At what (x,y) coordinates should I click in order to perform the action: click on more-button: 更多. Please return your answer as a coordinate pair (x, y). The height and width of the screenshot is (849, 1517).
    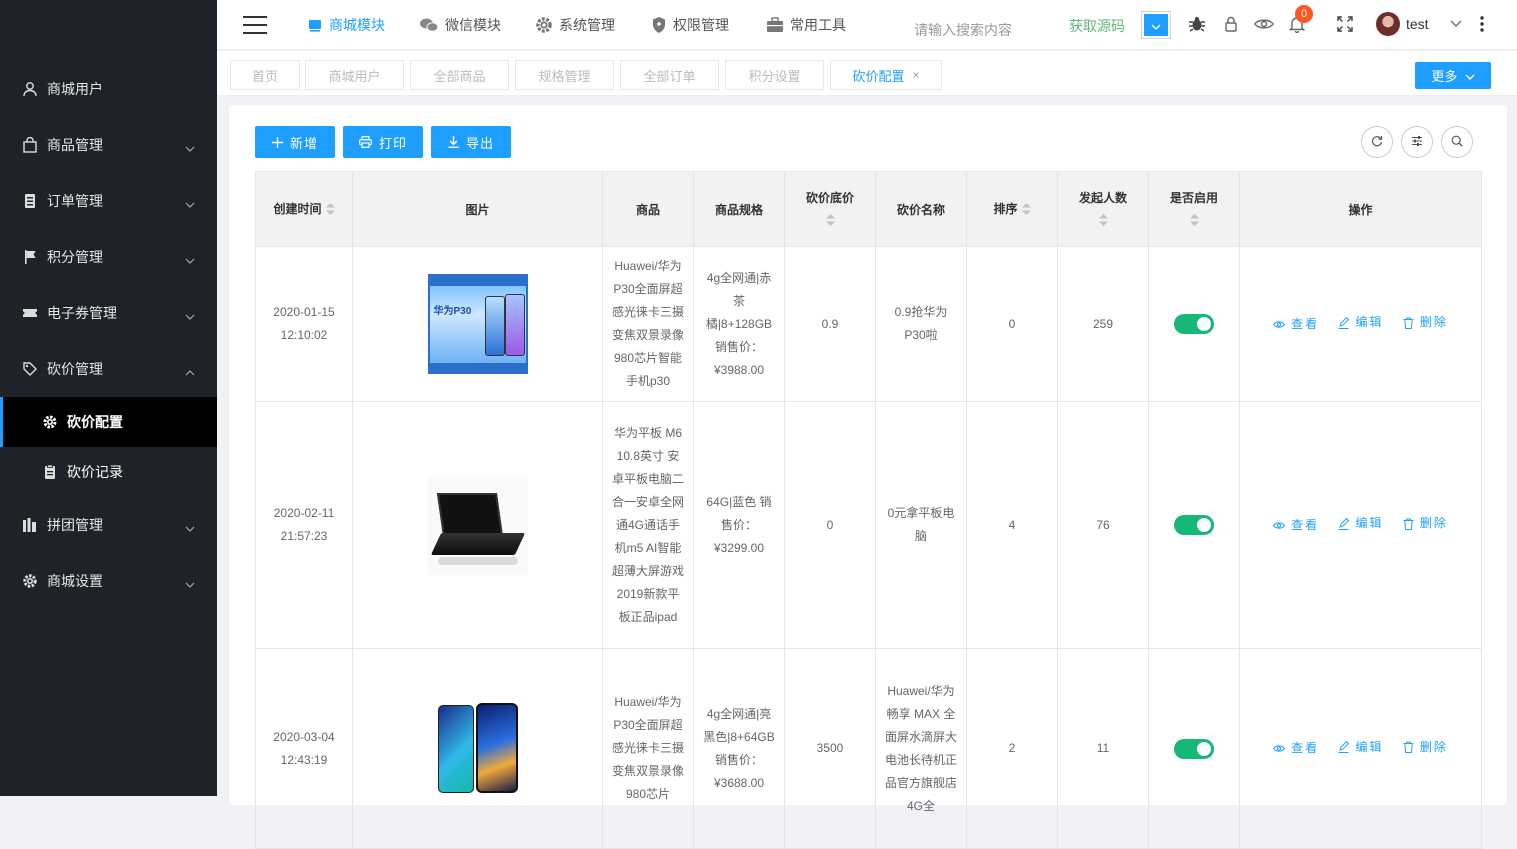
    Looking at the image, I should click on (1453, 75).